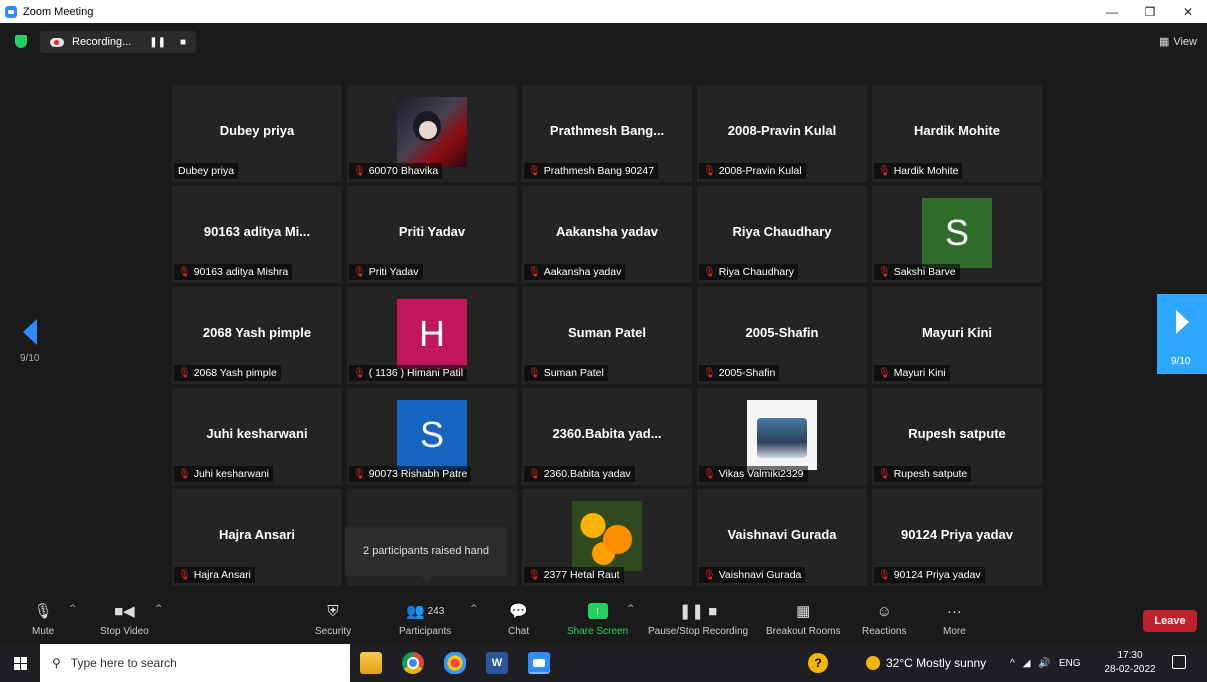 The width and height of the screenshot is (1207, 682). I want to click on stop-recording-icon: ■, so click(183, 42).